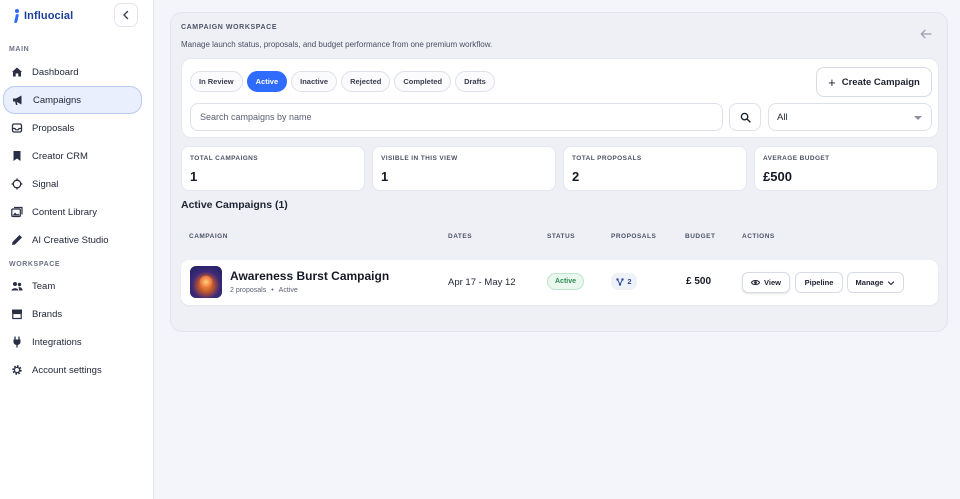  I want to click on tab-in-review: In Review, so click(216, 81).